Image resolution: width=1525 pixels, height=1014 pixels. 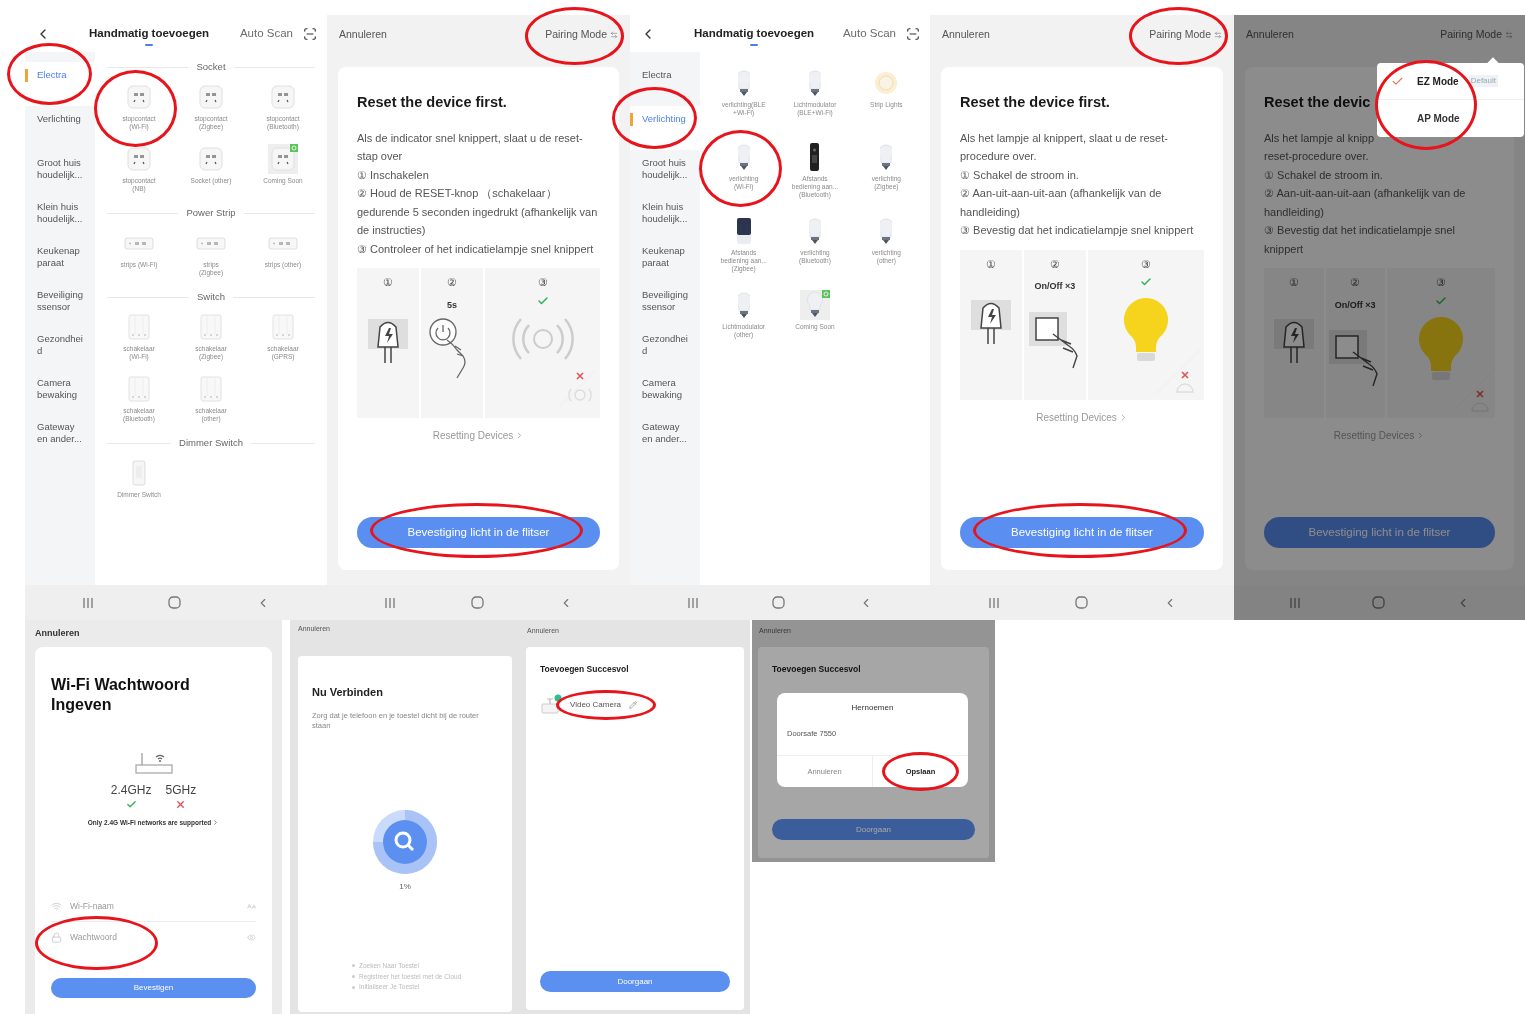 What do you see at coordinates (633, 704) in the screenshot?
I see `edit-icon` at bounding box center [633, 704].